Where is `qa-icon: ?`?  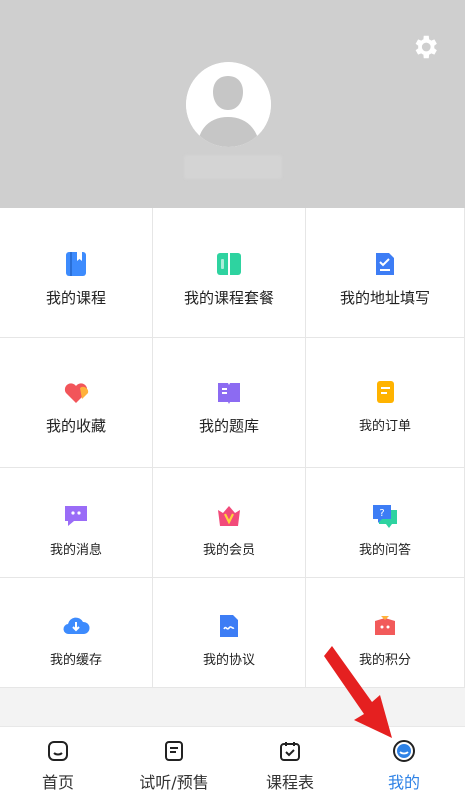 qa-icon: ? is located at coordinates (385, 516).